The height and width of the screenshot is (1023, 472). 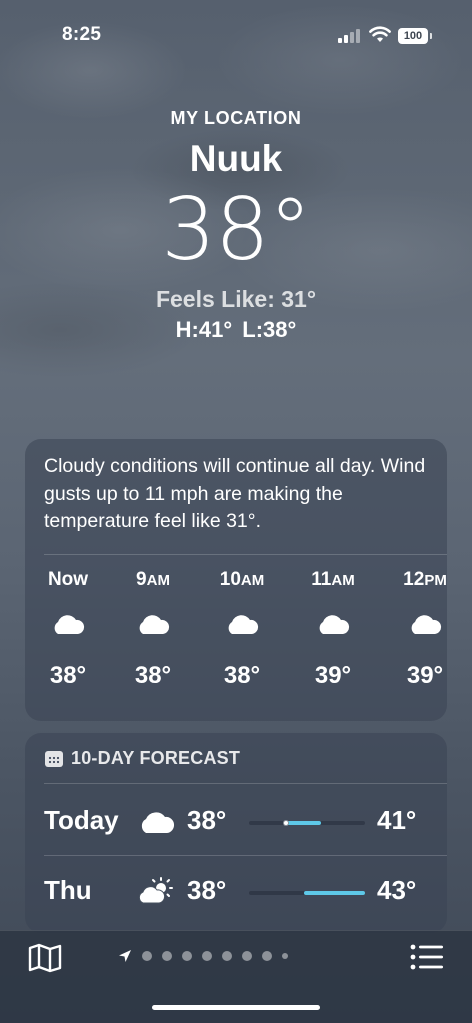 What do you see at coordinates (81, 820) in the screenshot?
I see `forecast-day: Today` at bounding box center [81, 820].